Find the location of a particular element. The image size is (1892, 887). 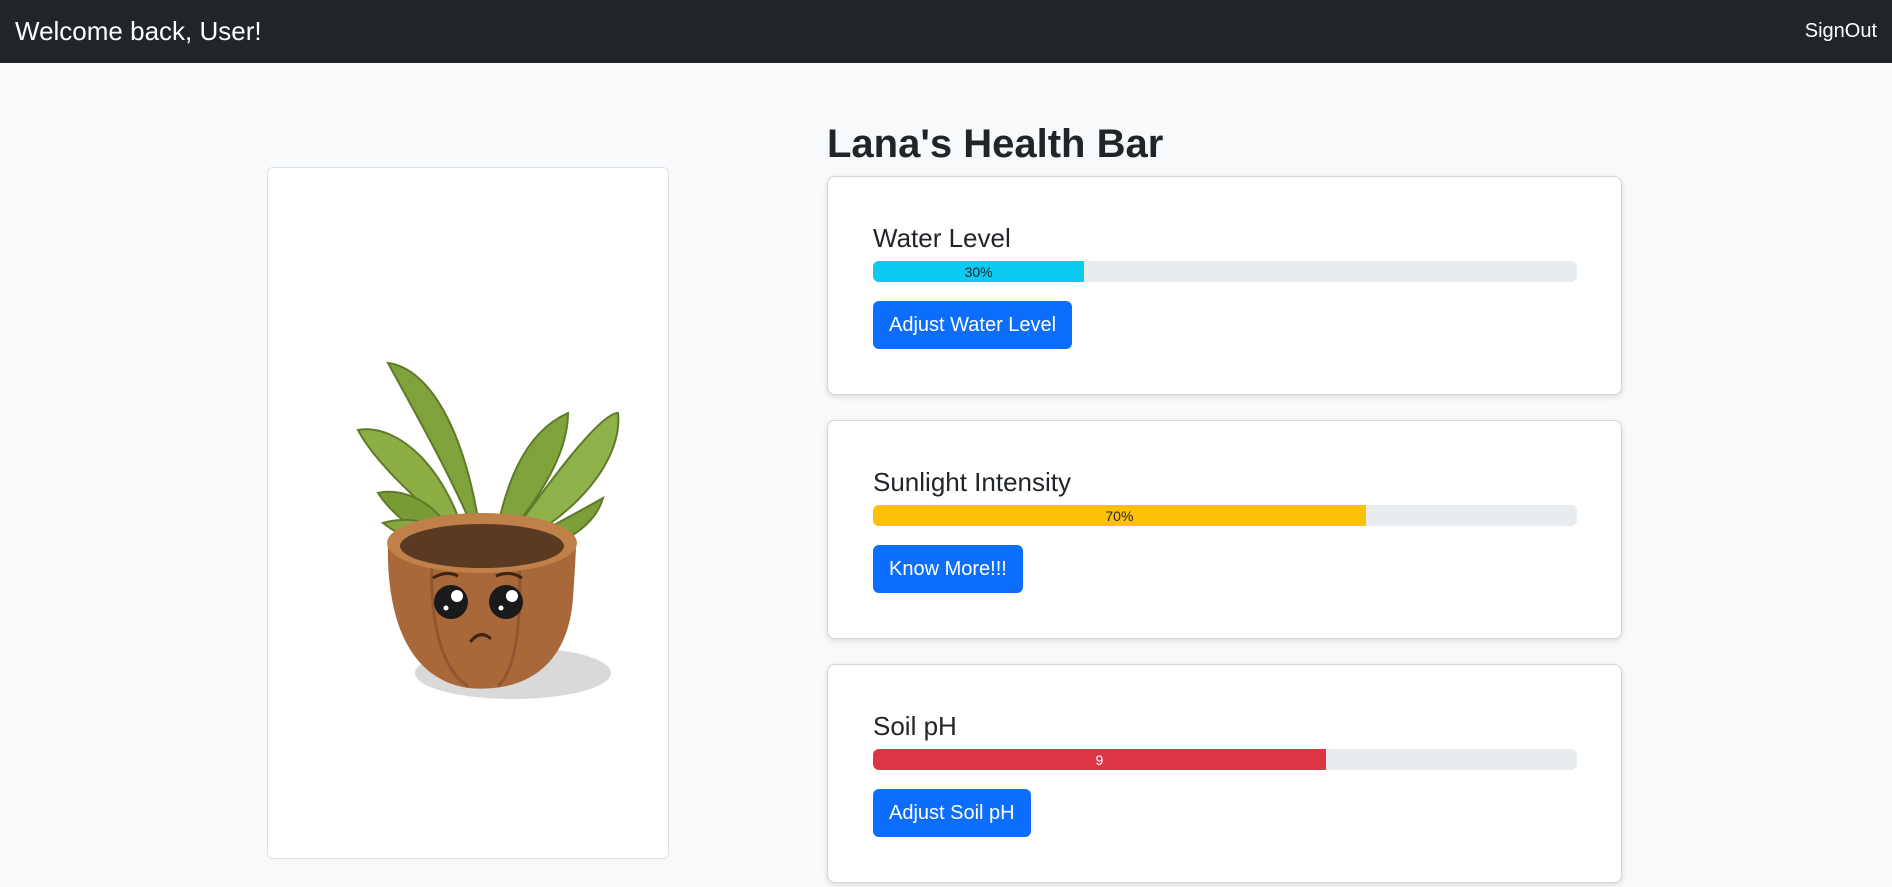

water-level-progress-bar: 30% is located at coordinates (979, 271).